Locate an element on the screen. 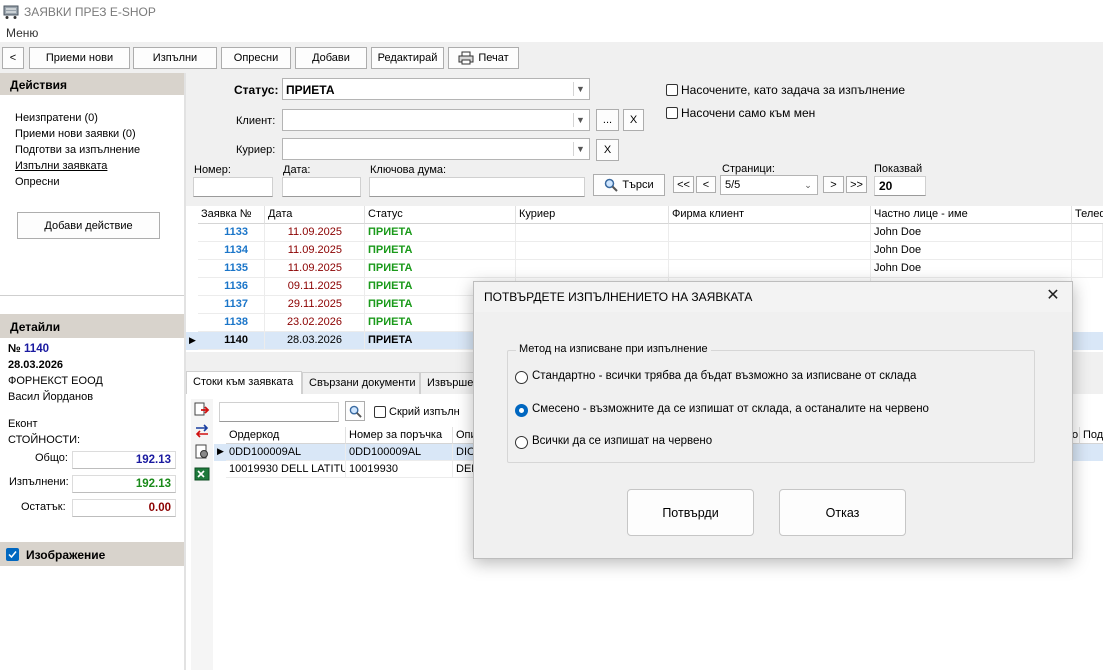 Image resolution: width=1103 pixels, height=670 pixels. fulfilled-label: Изпълнени: is located at coordinates (39, 482).